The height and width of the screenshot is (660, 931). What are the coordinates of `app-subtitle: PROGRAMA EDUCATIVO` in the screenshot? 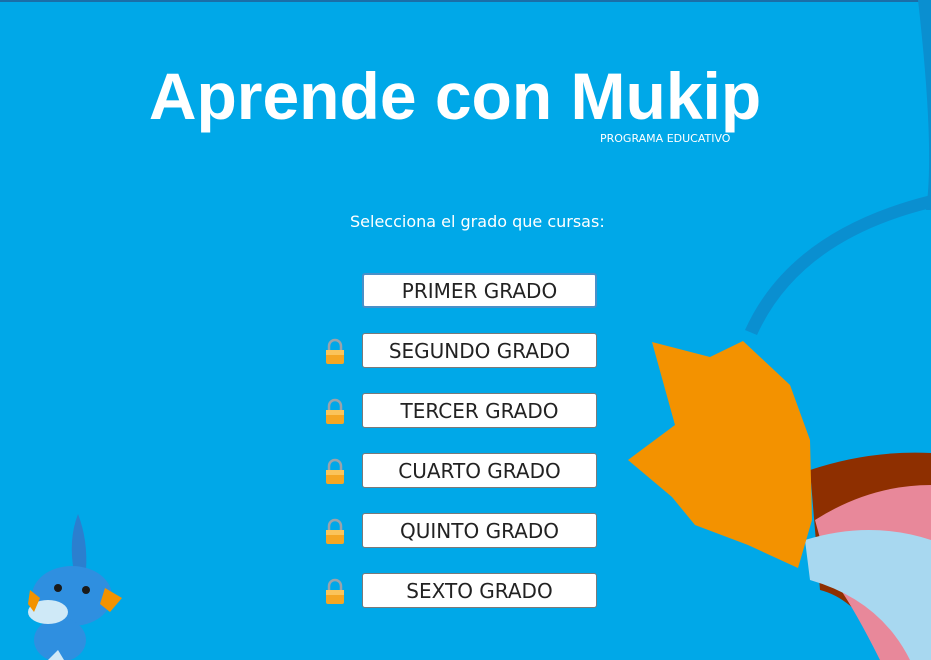 It's located at (665, 138).